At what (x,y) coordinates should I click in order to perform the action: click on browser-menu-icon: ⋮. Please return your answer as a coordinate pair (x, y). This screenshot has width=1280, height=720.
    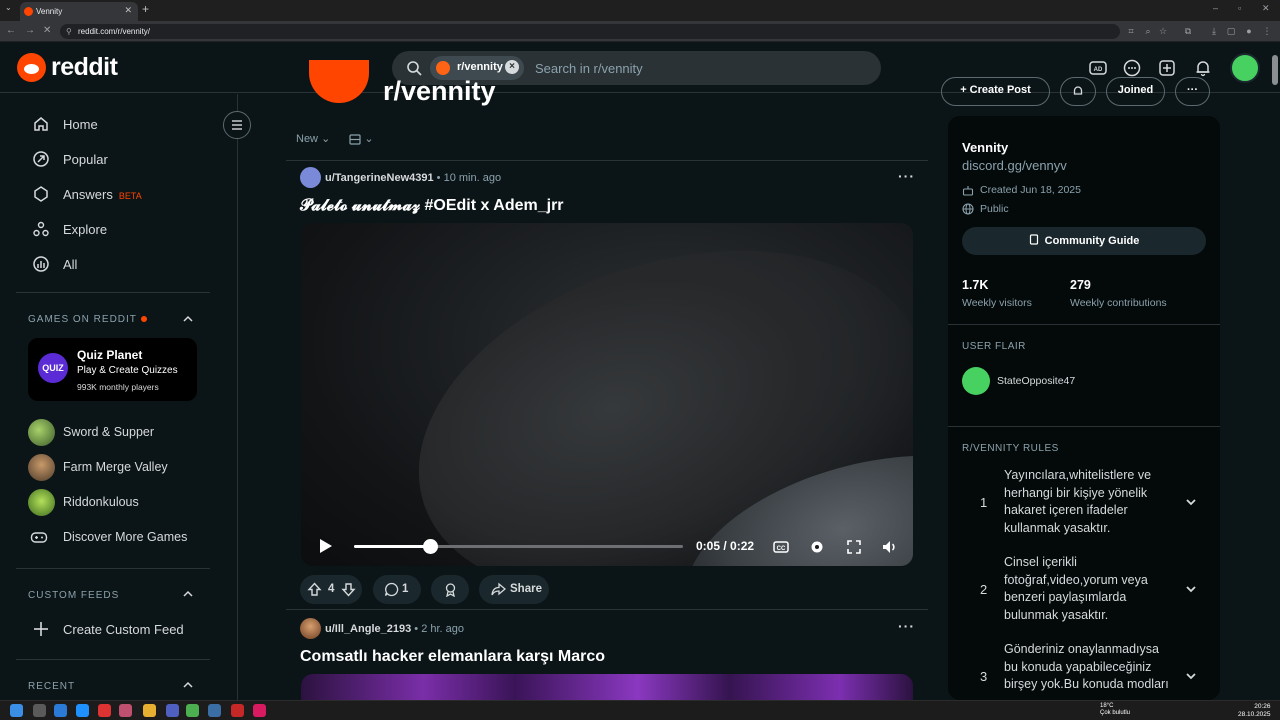
    Looking at the image, I should click on (1267, 31).